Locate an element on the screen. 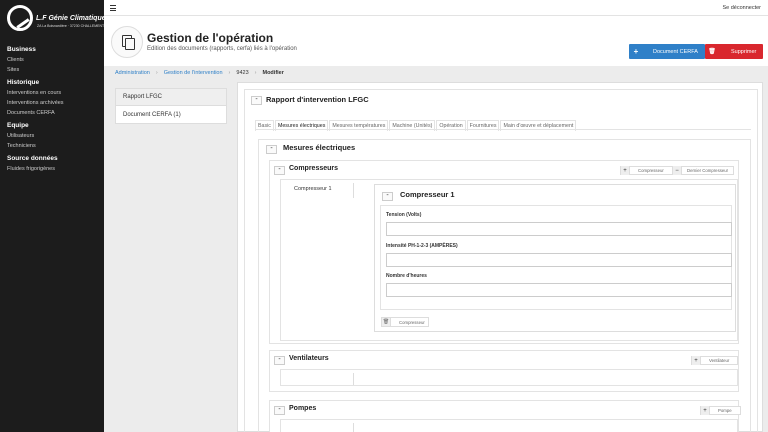 The width and height of the screenshot is (768, 432). delete-button: 🗑 Supprimer is located at coordinates (734, 51).